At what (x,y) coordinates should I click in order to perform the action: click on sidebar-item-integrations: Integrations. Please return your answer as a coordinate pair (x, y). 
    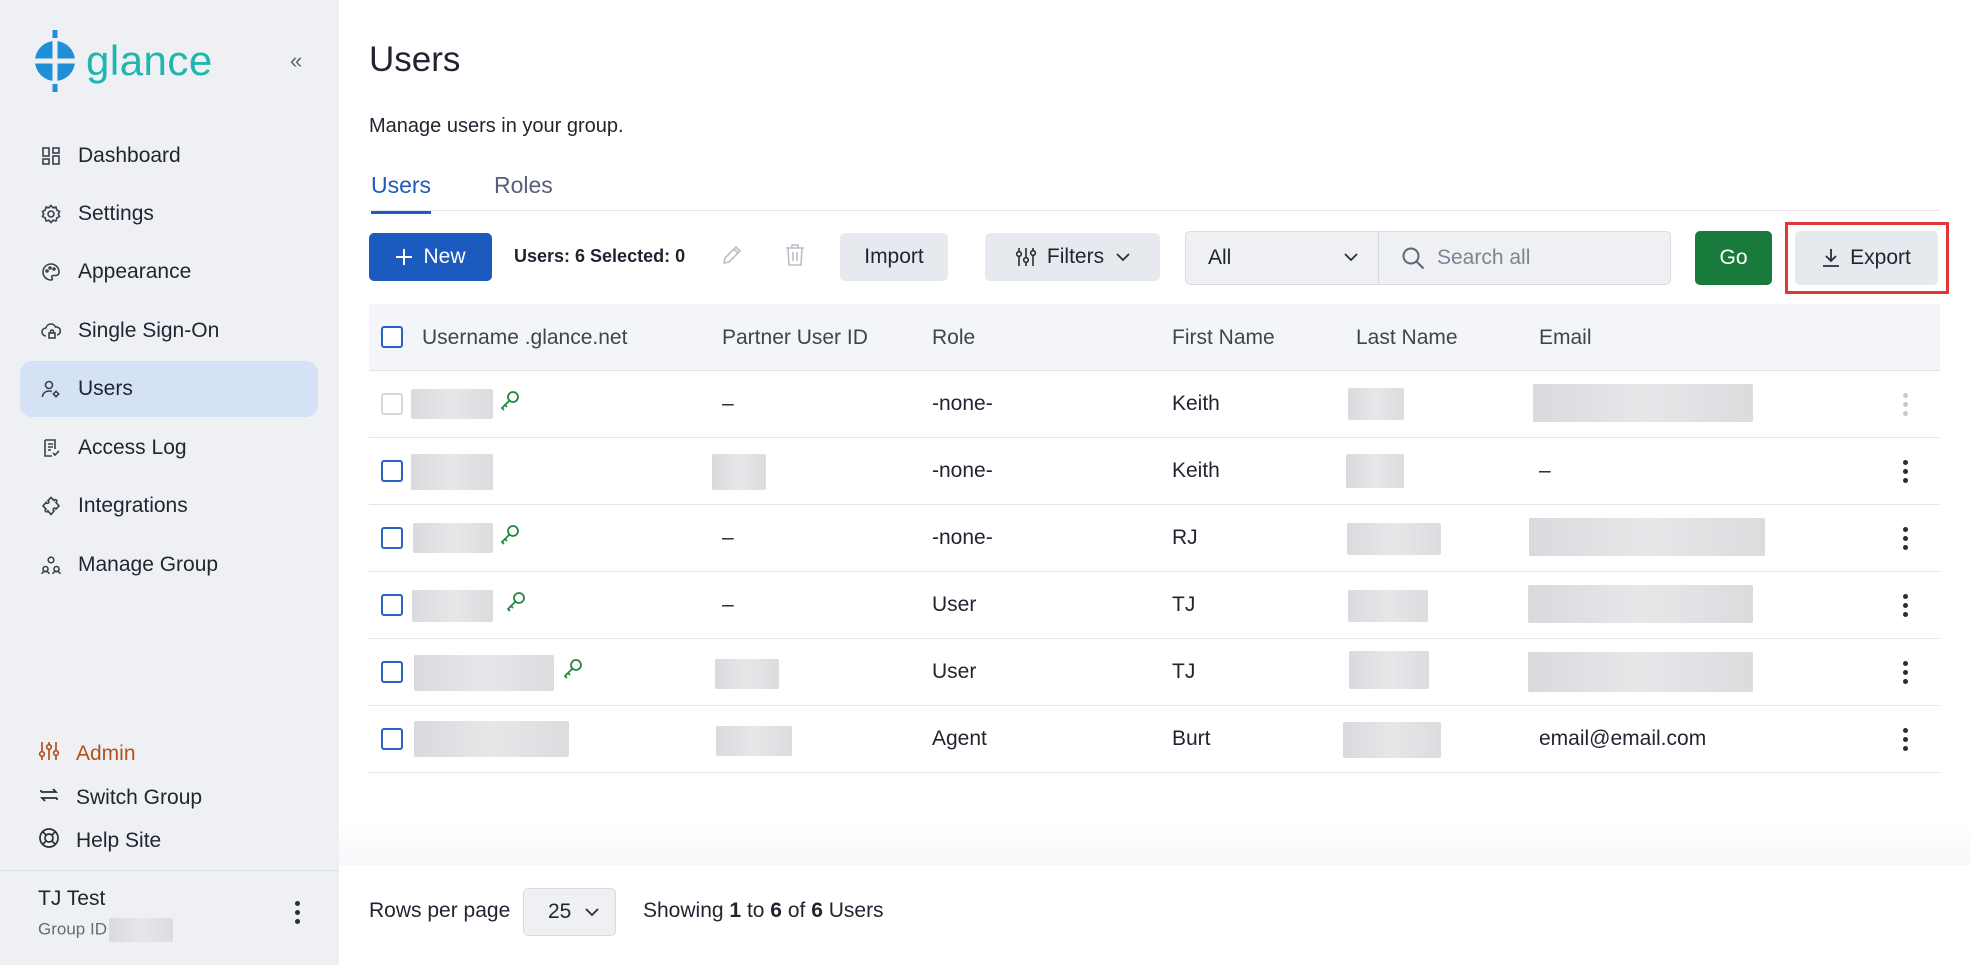
    Looking at the image, I should click on (169, 506).